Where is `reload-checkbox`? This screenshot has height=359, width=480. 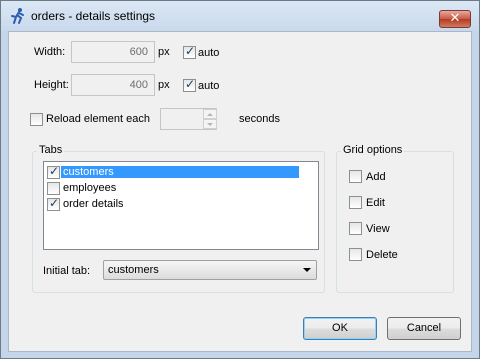 reload-checkbox is located at coordinates (36, 119).